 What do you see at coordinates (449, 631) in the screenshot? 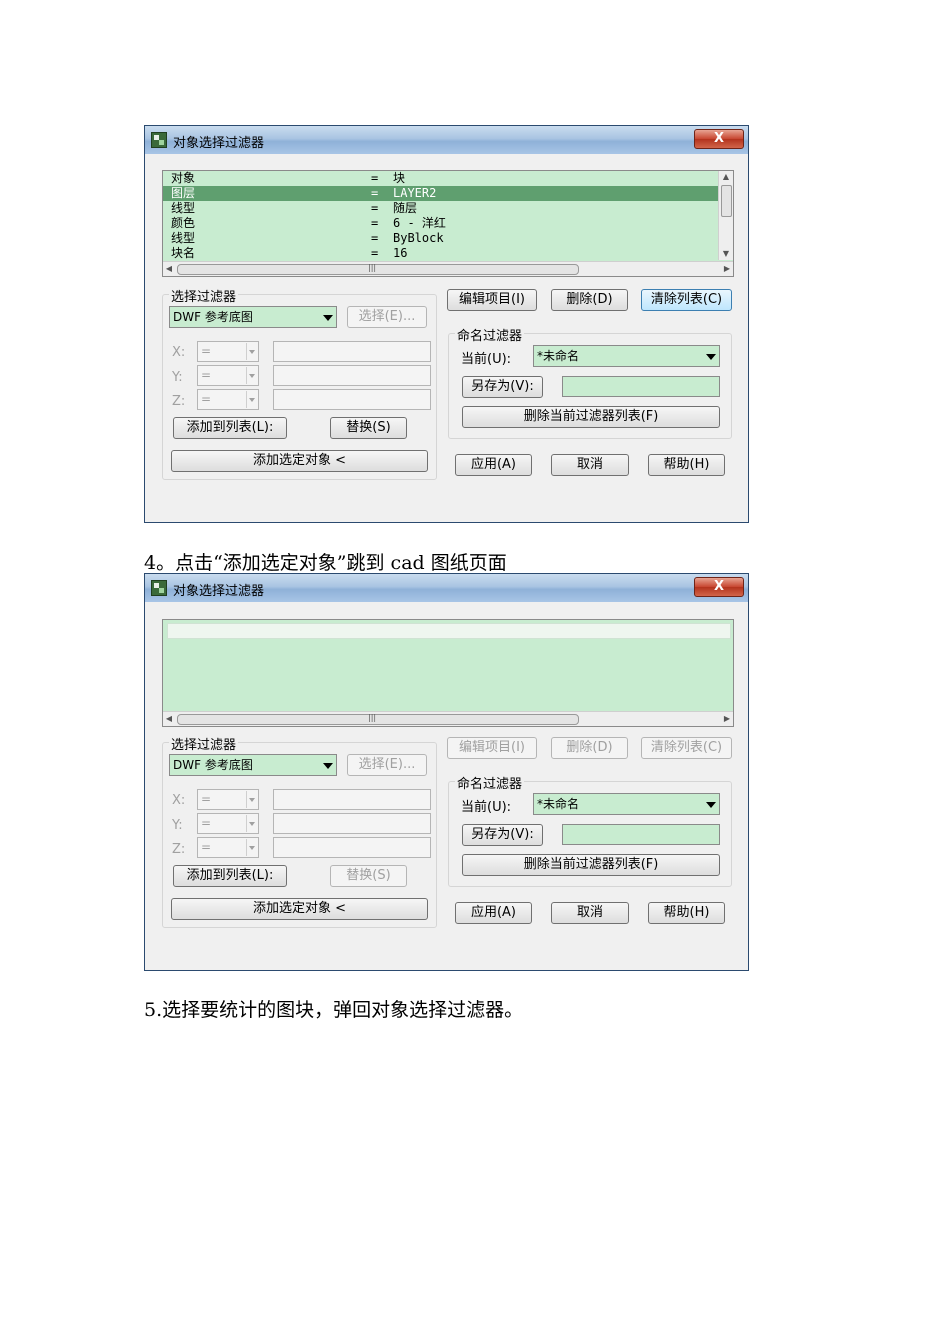
I see `empty-list-row` at bounding box center [449, 631].